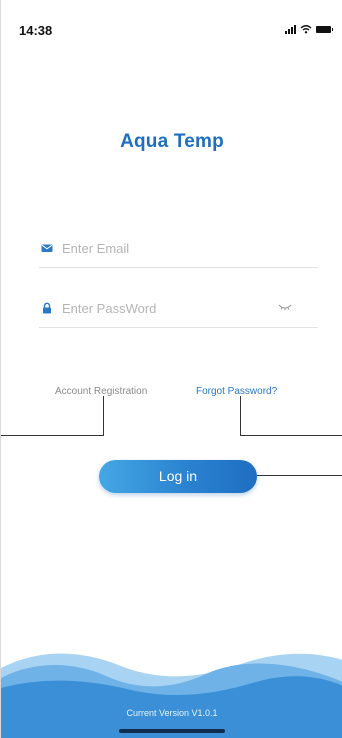 Image resolution: width=342 pixels, height=738 pixels. Describe the element at coordinates (172, 141) in the screenshot. I see `app-title: Aqua Temp` at that location.